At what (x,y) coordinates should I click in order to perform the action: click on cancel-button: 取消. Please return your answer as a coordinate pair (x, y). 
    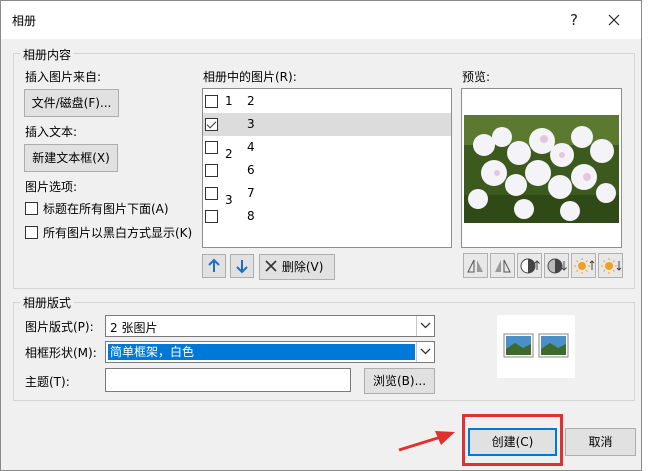
    Looking at the image, I should click on (600, 442).